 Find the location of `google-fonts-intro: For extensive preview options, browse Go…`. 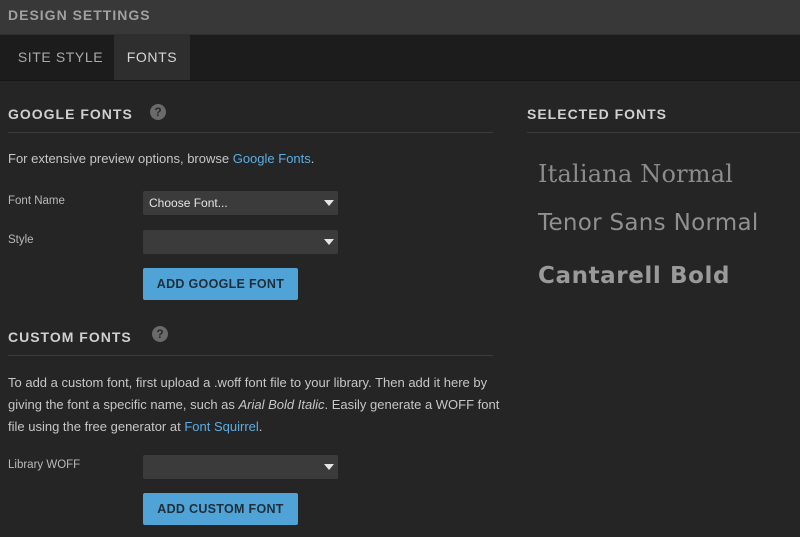

google-fonts-intro: For extensive preview options, browse Go… is located at coordinates (161, 158).